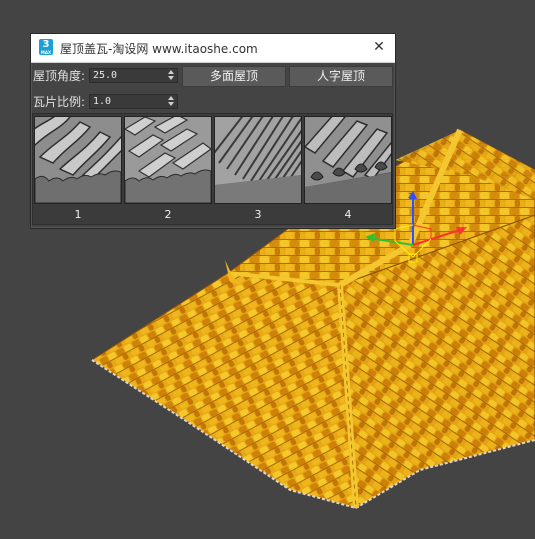 Image resolution: width=535 pixels, height=539 pixels. Describe the element at coordinates (133, 101) in the screenshot. I see `tile-ratio-spinner: 1.0` at that location.